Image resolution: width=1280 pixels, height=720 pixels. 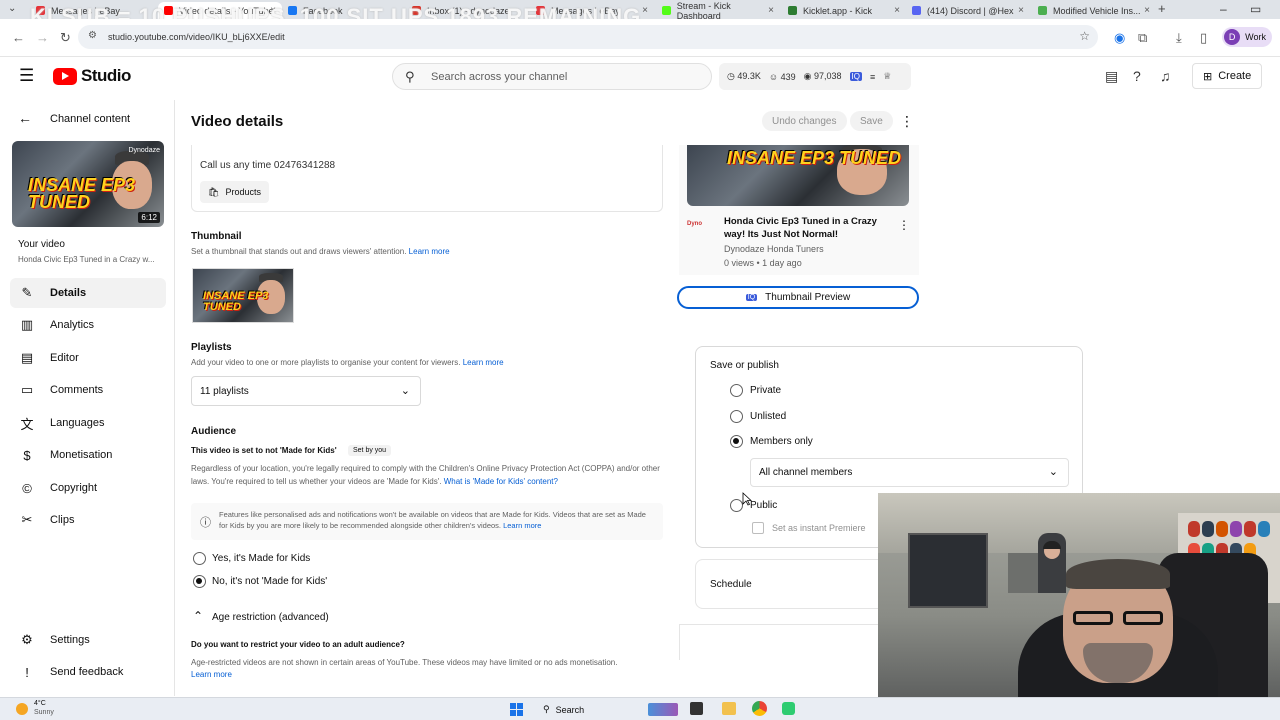 What do you see at coordinates (42, 37) in the screenshot?
I see `forward-icon: →` at bounding box center [42, 37].